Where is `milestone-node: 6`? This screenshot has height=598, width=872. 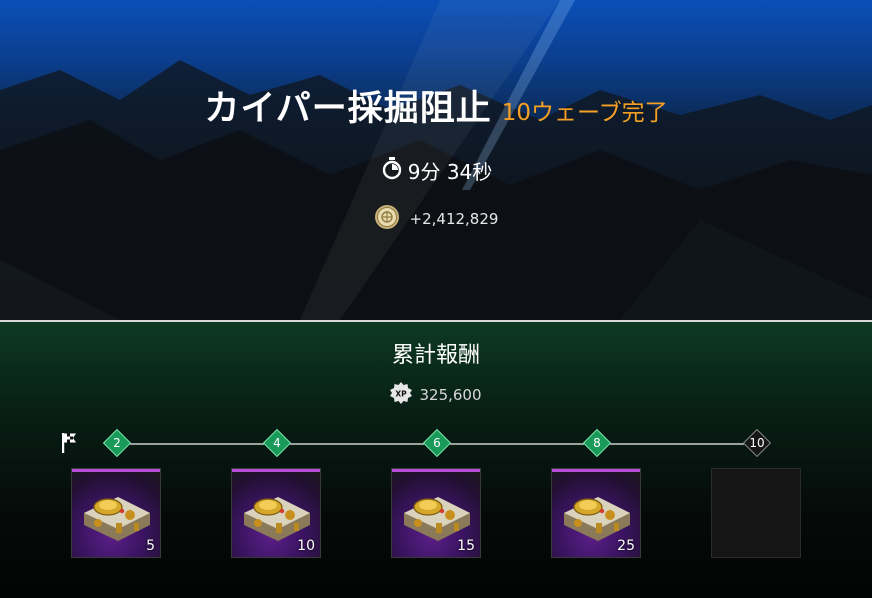
milestone-node: 6 is located at coordinates (437, 443).